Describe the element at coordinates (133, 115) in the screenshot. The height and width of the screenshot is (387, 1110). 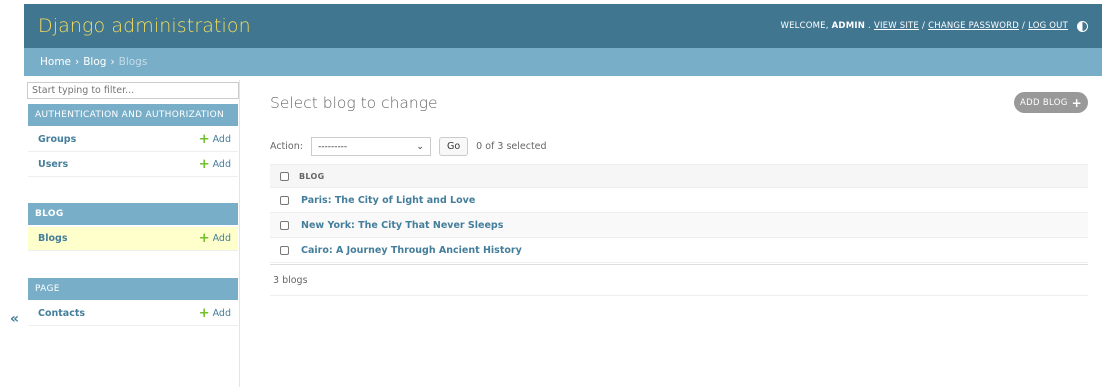
I see `module-caption-auth: AUTHENTICATION AND AUTHORIZATION` at that location.